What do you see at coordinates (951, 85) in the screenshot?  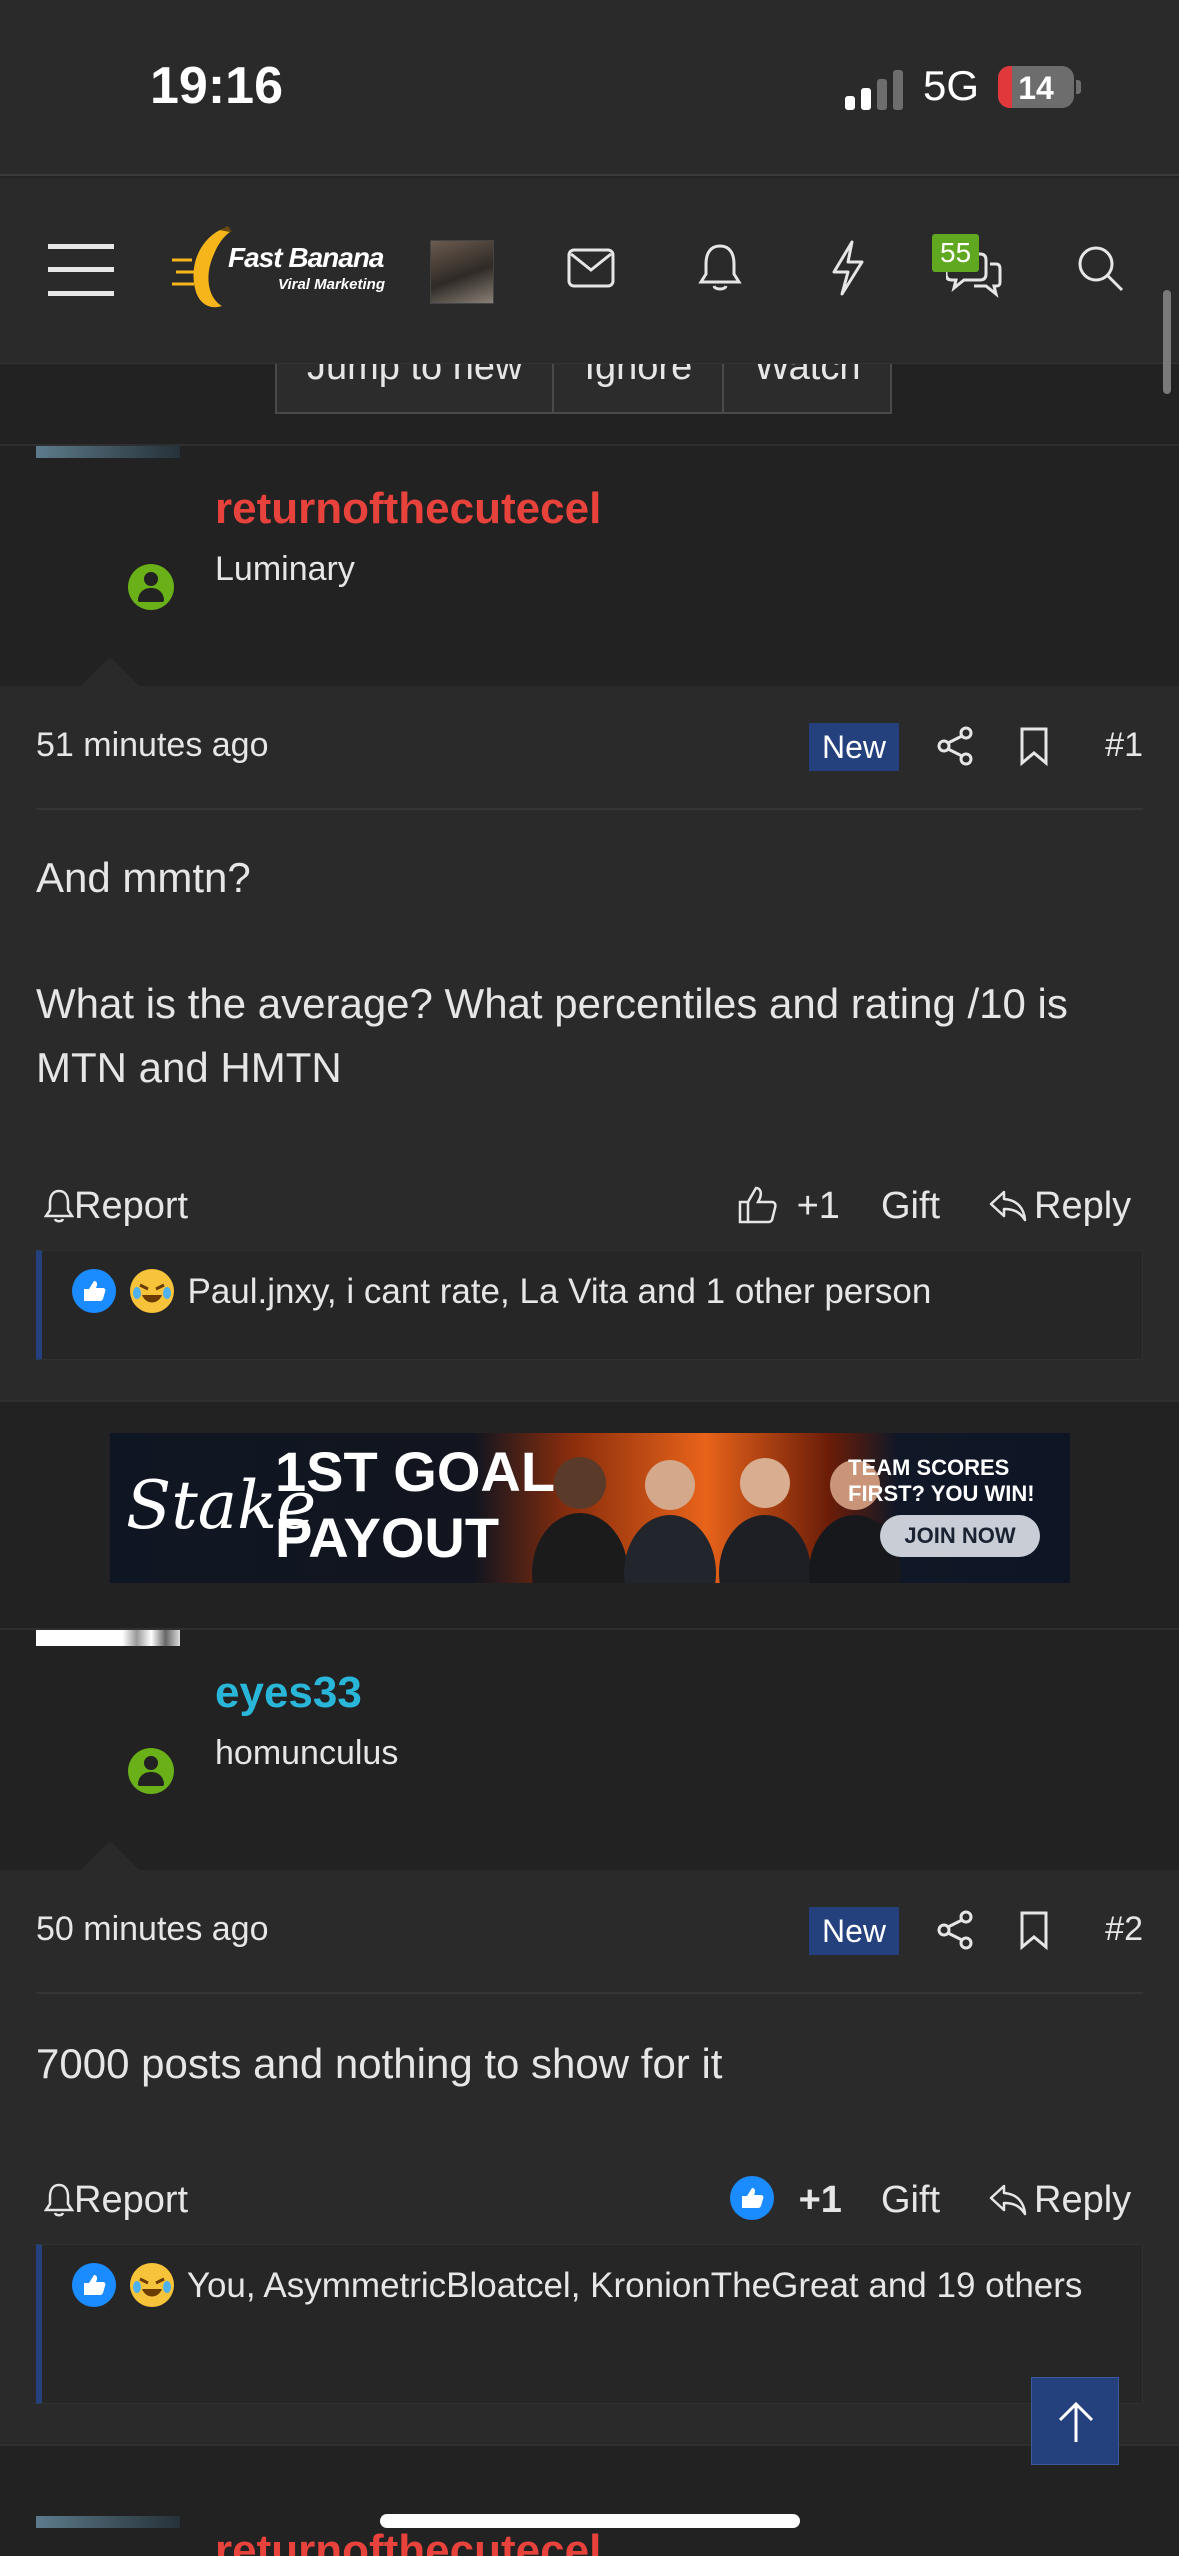 I see `network-type: 5G` at bounding box center [951, 85].